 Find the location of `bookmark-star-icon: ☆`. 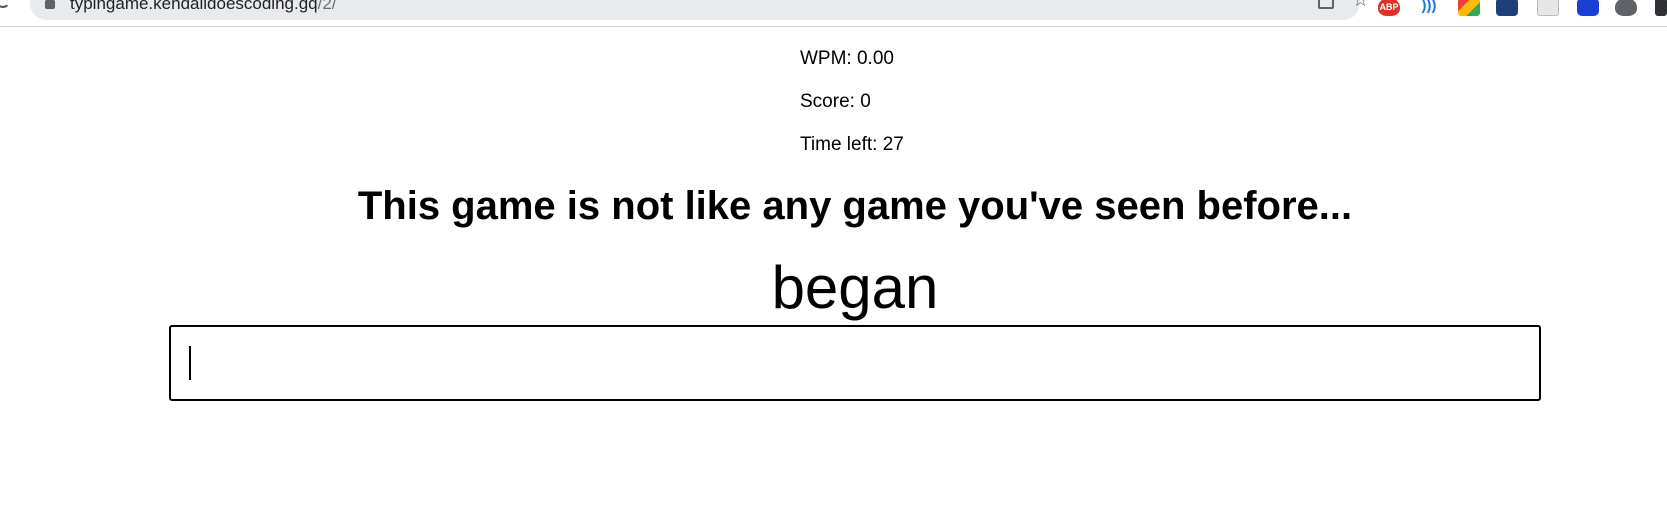

bookmark-star-icon: ☆ is located at coordinates (1360, 5).